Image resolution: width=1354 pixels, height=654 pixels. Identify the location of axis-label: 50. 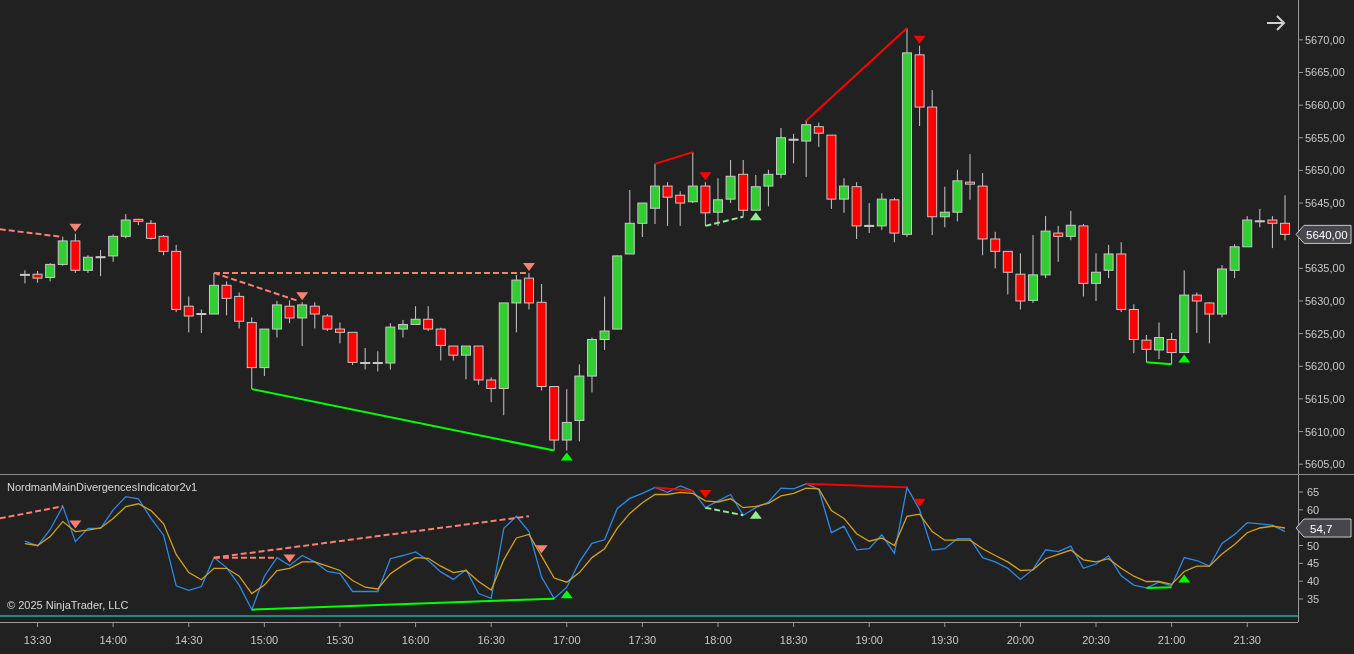
(1313, 545).